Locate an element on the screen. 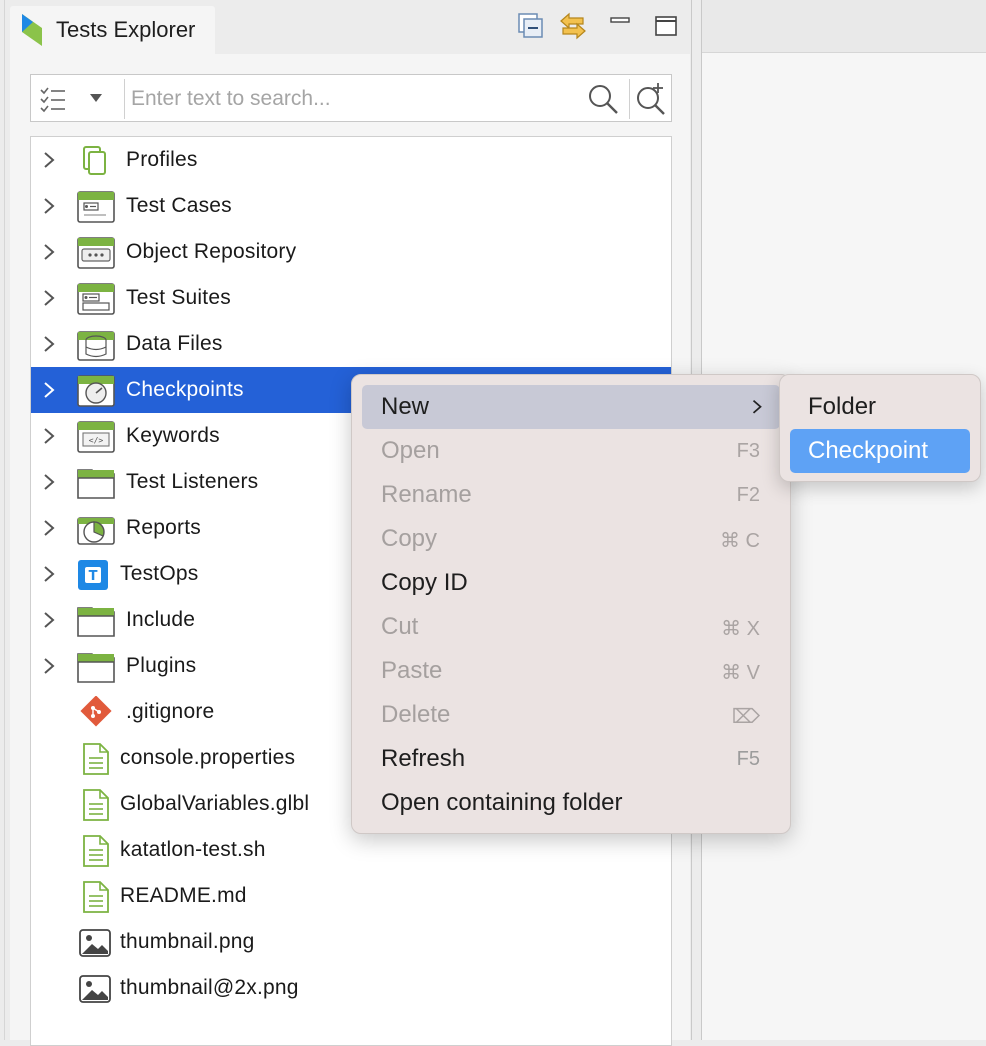  menu-item-label: Paste is located at coordinates (412, 670).